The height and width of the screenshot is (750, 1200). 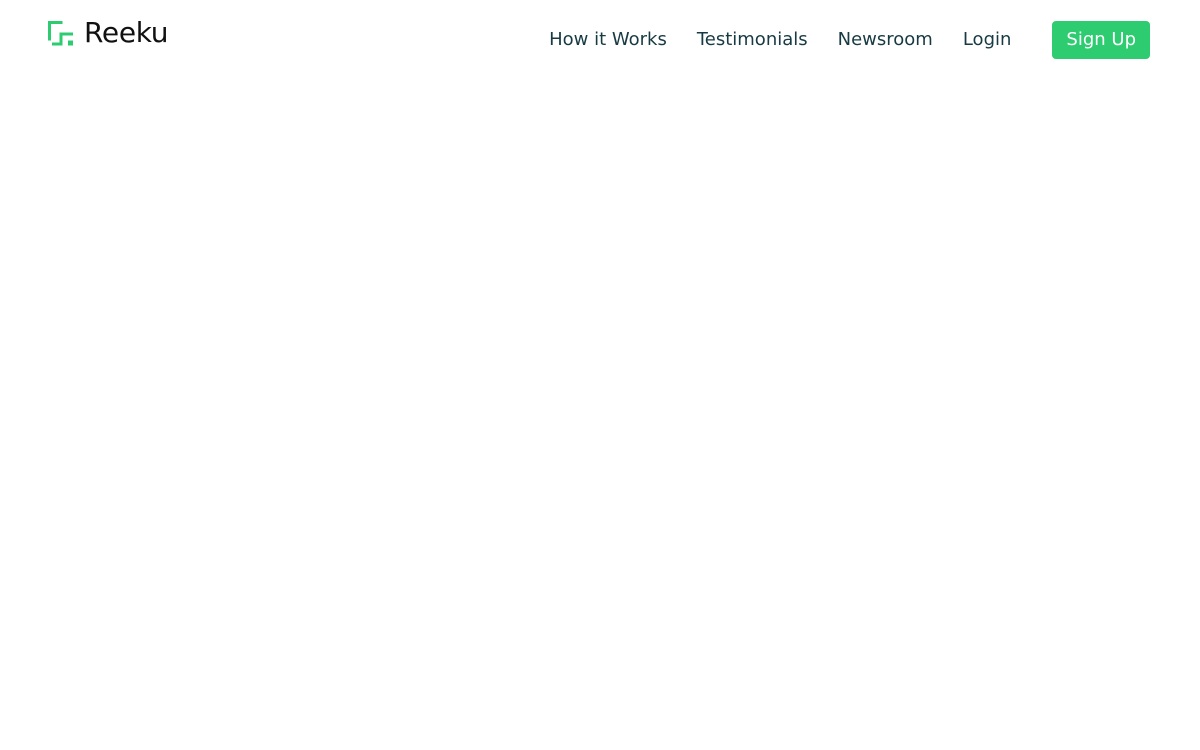 I want to click on nav-link-newsroom: Newsroom, so click(x=885, y=39).